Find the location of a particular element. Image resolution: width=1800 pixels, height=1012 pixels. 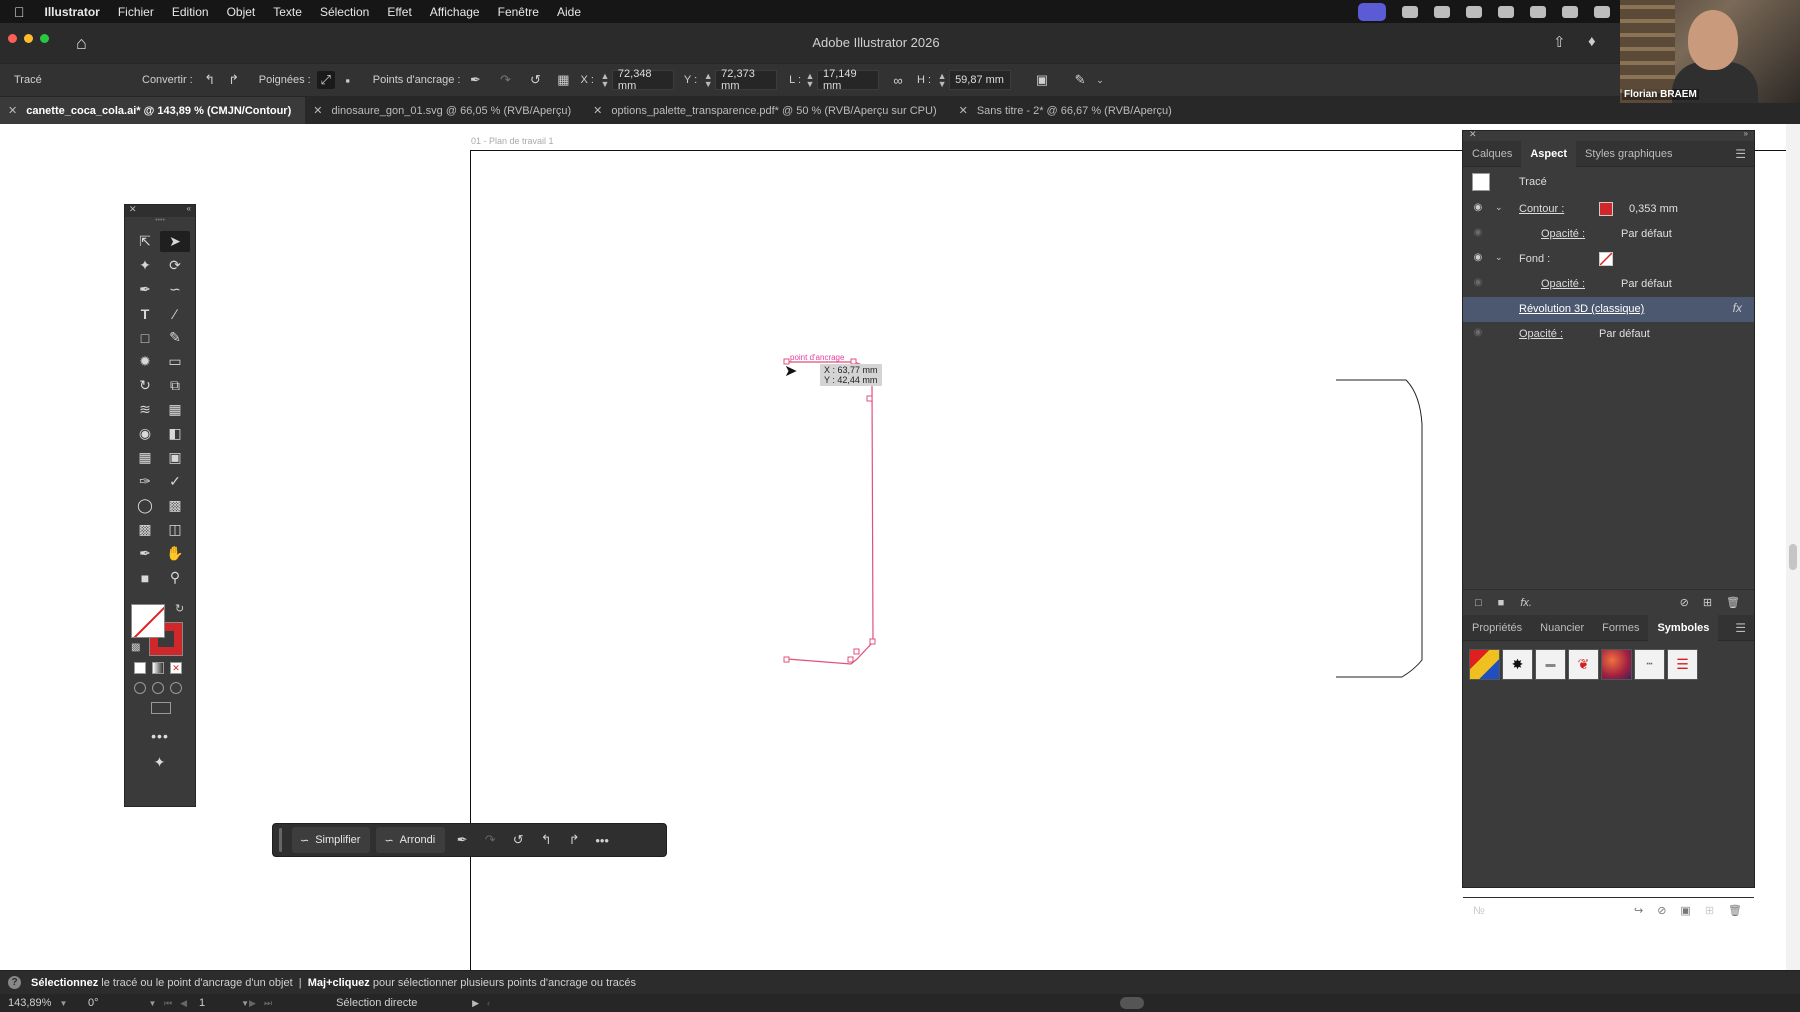

screen-mode-icon is located at coordinates (161, 708).